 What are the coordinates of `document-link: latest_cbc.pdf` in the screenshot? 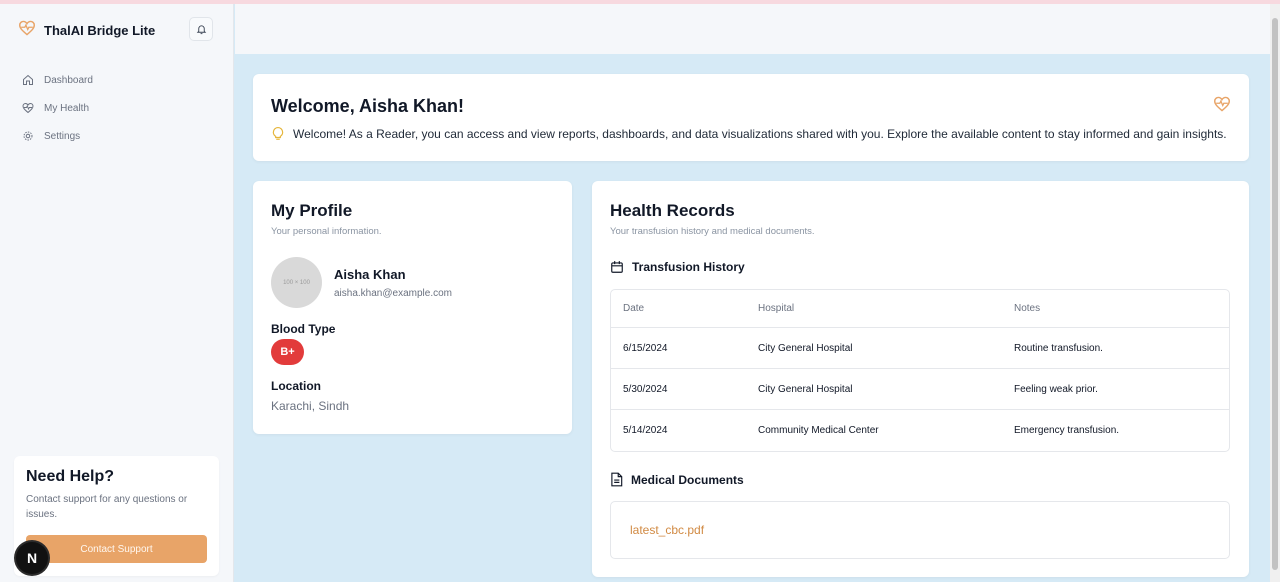 It's located at (667, 530).